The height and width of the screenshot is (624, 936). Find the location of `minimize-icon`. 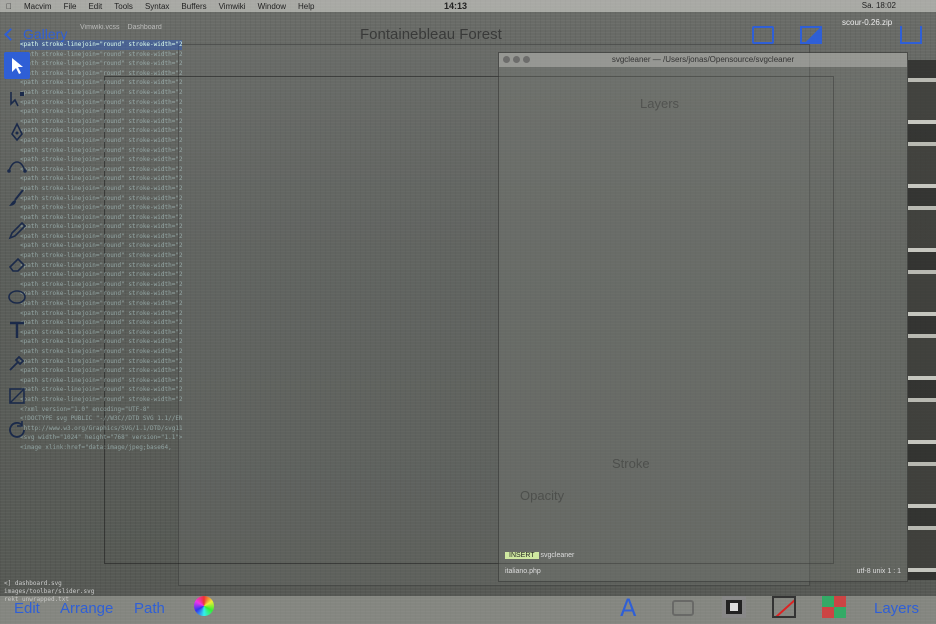

minimize-icon is located at coordinates (516, 59).